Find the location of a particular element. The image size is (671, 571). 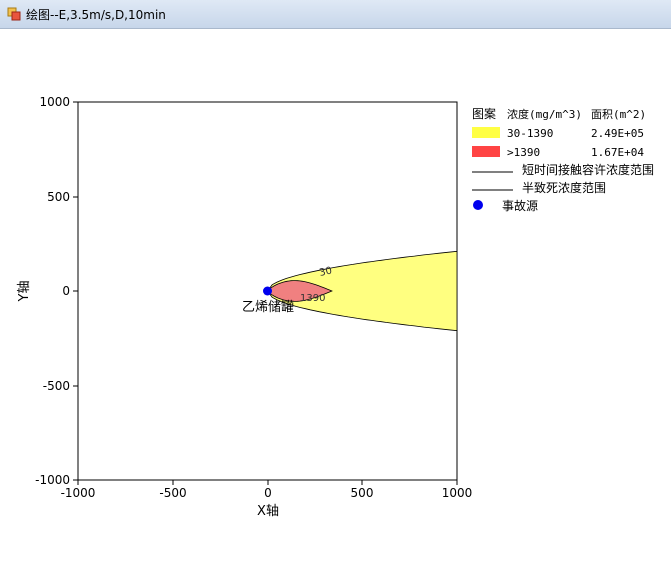

legend-line-label: 短时间接触容许浓度范围 is located at coordinates (588, 169).